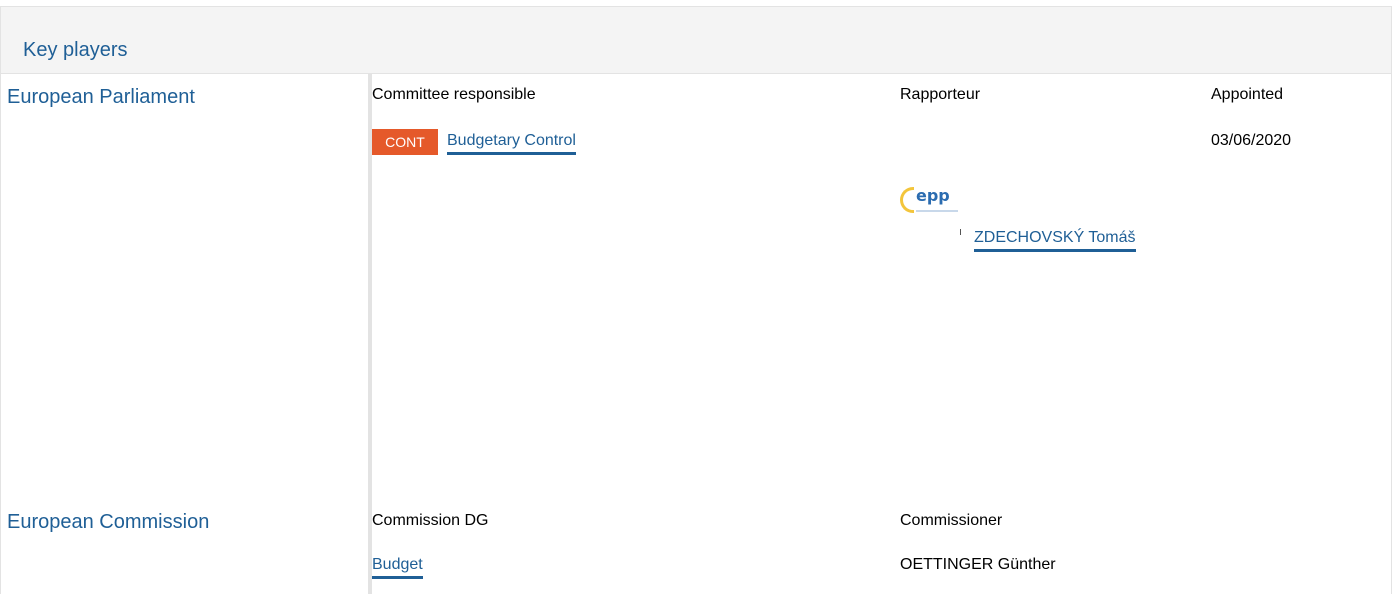  I want to click on commission-dg-label: Commission DG, so click(430, 520).